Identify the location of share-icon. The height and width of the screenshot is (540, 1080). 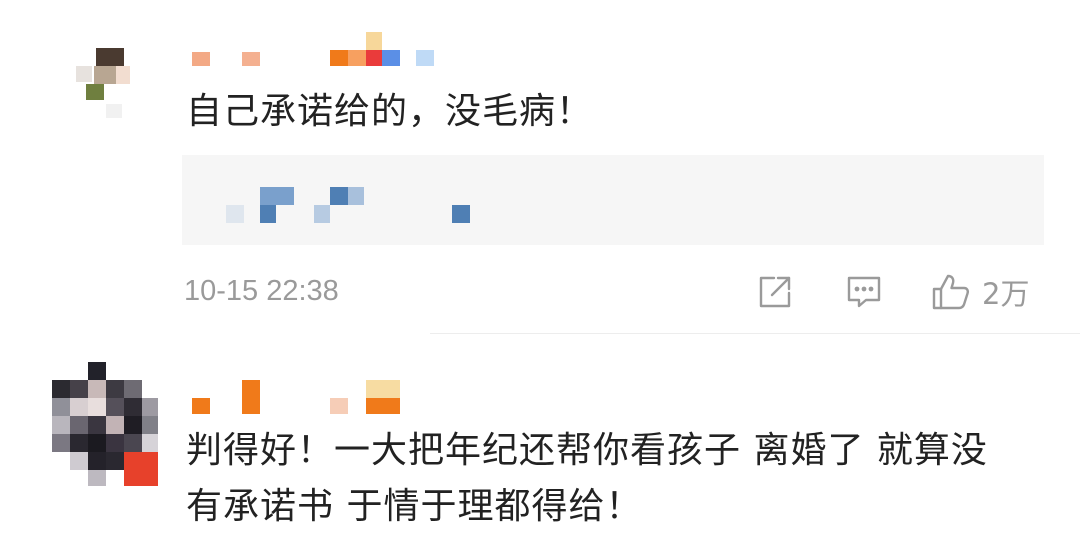
(775, 292).